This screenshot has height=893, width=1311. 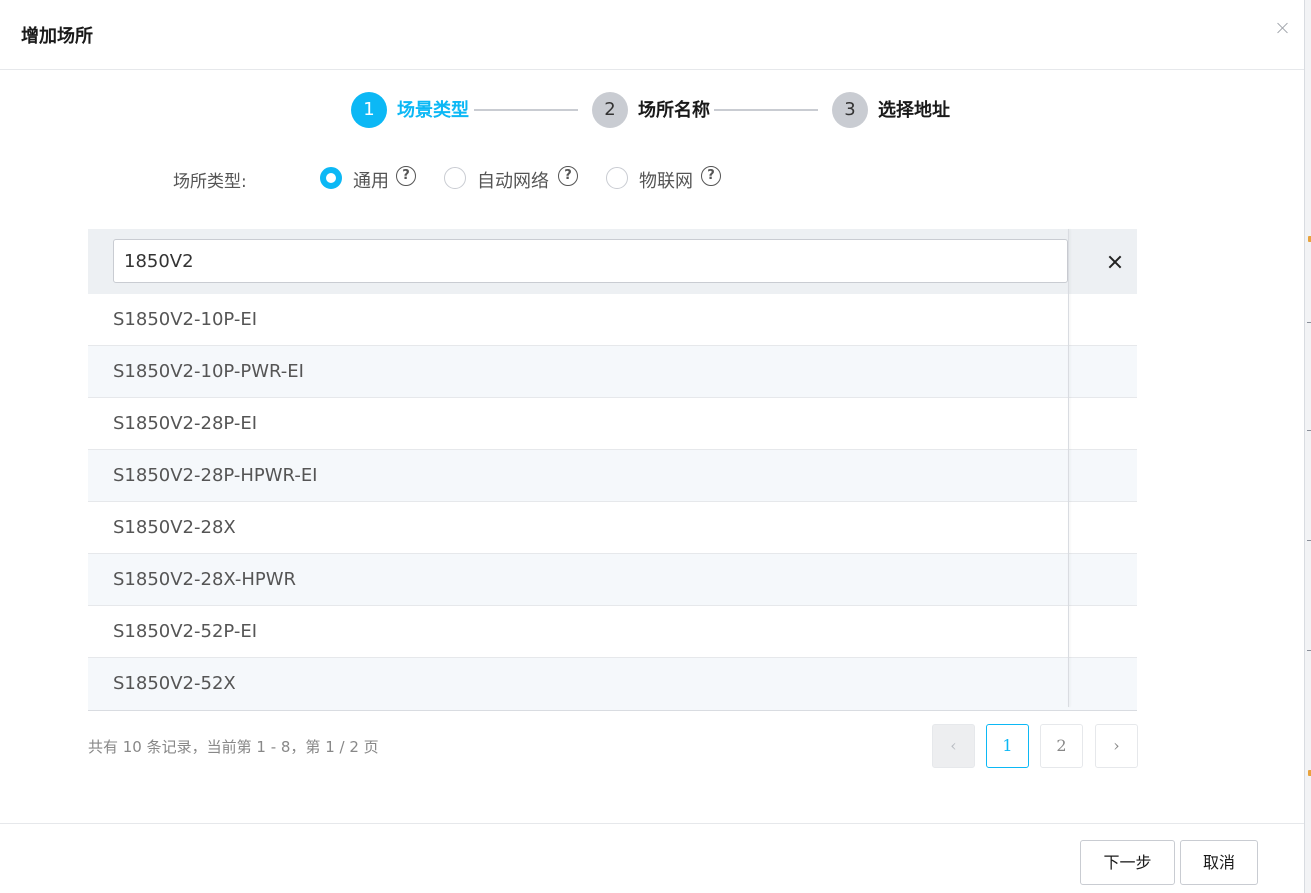 What do you see at coordinates (652, 35) in the screenshot?
I see `dialog-header: 增加场所` at bounding box center [652, 35].